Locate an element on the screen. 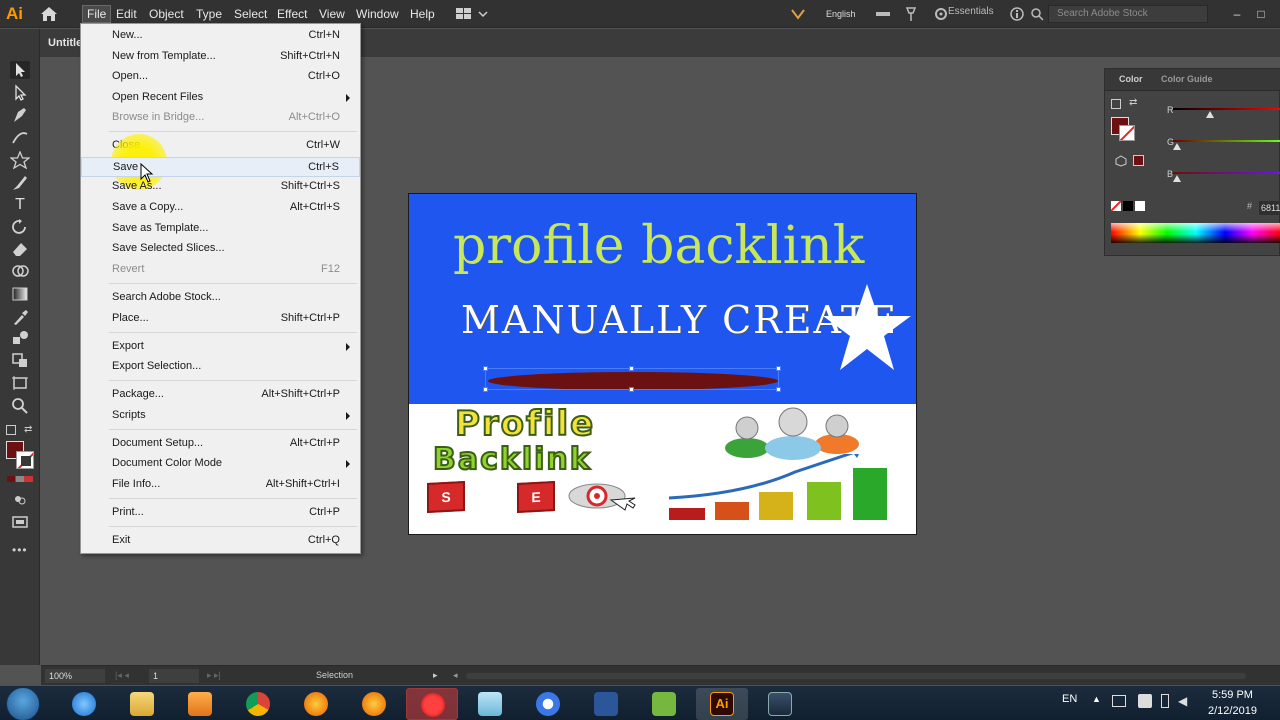 This screenshot has width=1280, height=720. taskbar-illustrator: Ai is located at coordinates (722, 704).